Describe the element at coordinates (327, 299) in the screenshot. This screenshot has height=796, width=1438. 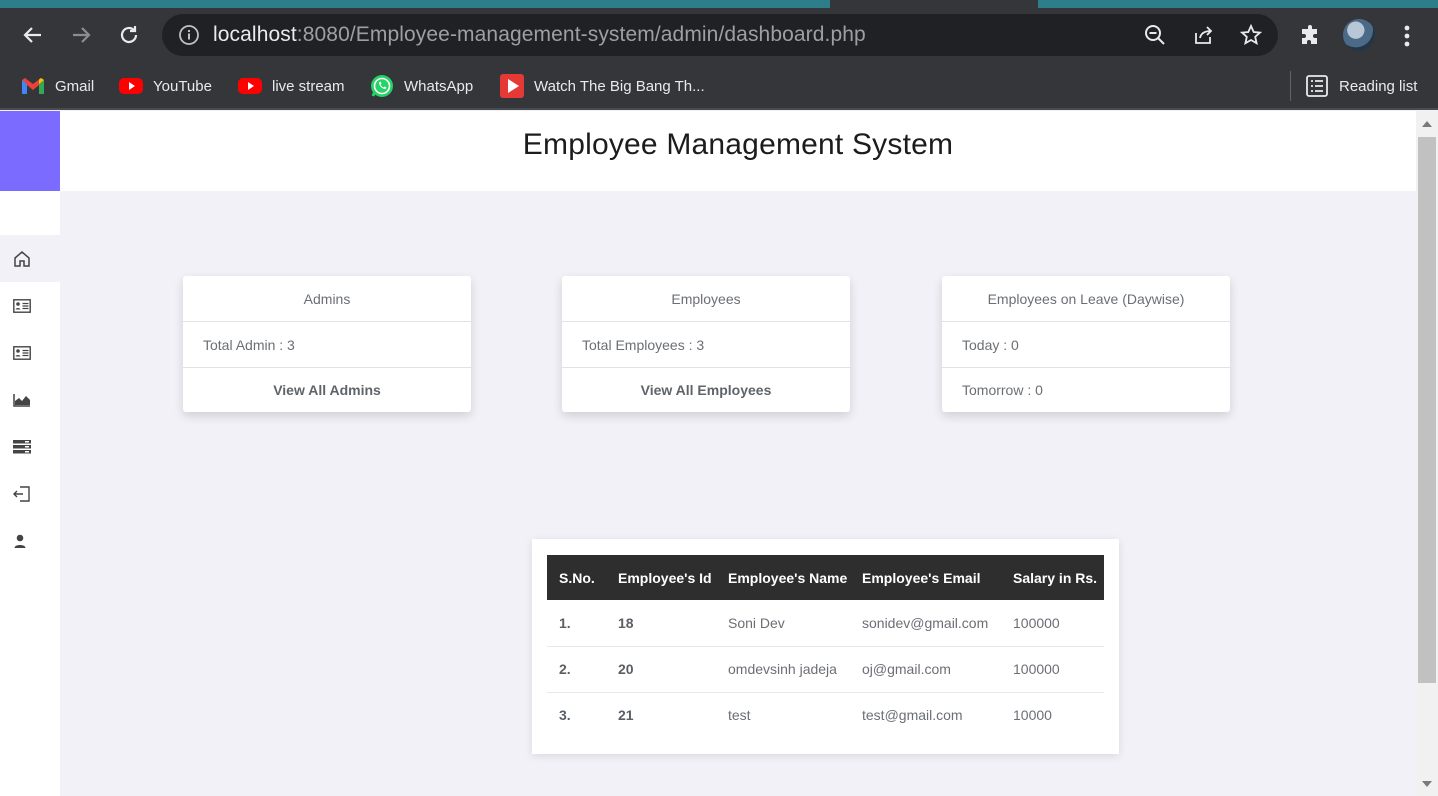
I see `card-title: Admins` at that location.